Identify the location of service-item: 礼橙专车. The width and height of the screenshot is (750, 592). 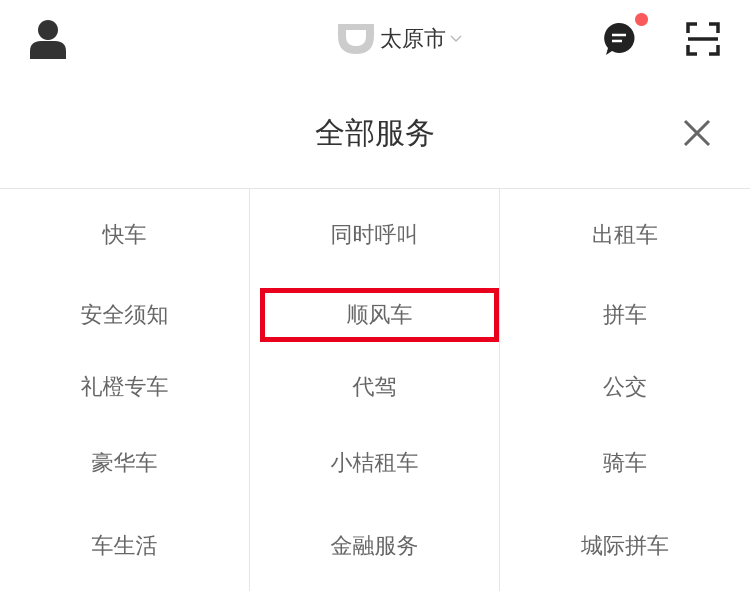
(124, 387).